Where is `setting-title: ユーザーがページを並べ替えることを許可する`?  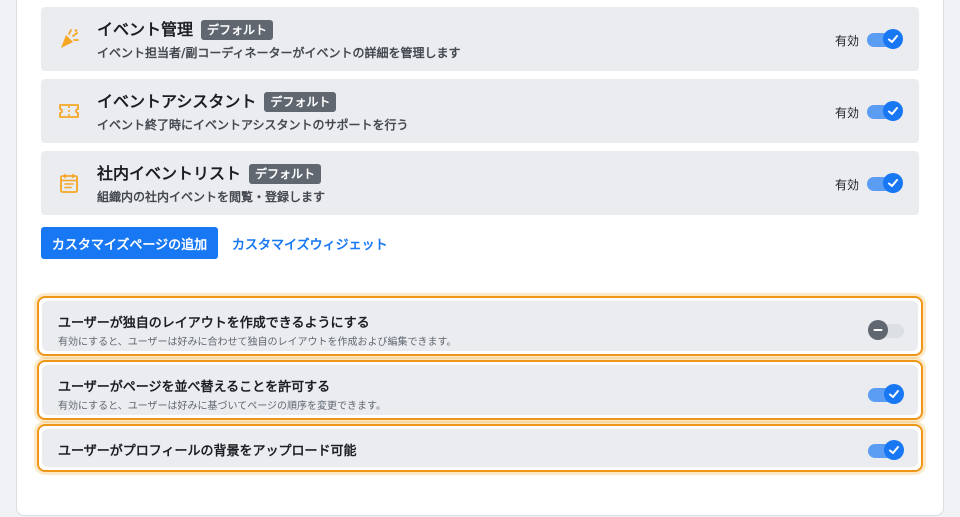
setting-title: ユーザーがページを並べ替えることを許可する is located at coordinates (194, 387).